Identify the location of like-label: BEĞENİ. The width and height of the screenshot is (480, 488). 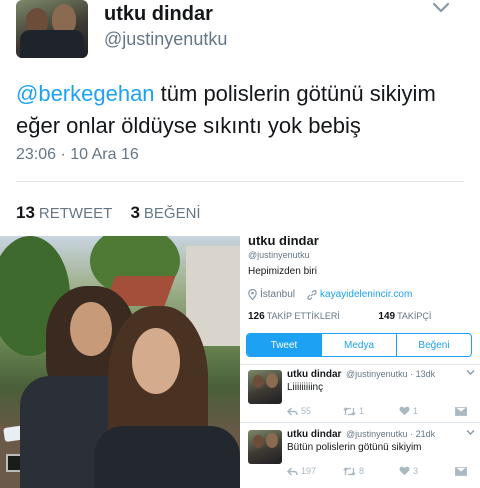
(172, 213).